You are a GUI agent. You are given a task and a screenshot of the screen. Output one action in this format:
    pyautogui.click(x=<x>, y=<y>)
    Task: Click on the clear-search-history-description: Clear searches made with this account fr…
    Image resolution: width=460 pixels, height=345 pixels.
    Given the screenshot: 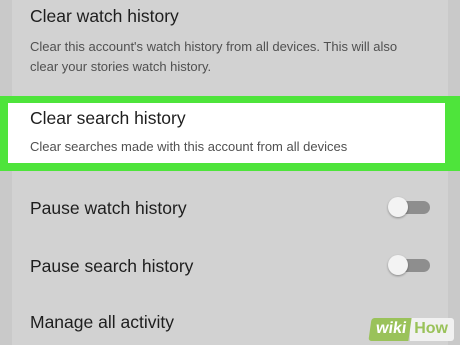 What is the action you would take?
    pyautogui.click(x=189, y=146)
    